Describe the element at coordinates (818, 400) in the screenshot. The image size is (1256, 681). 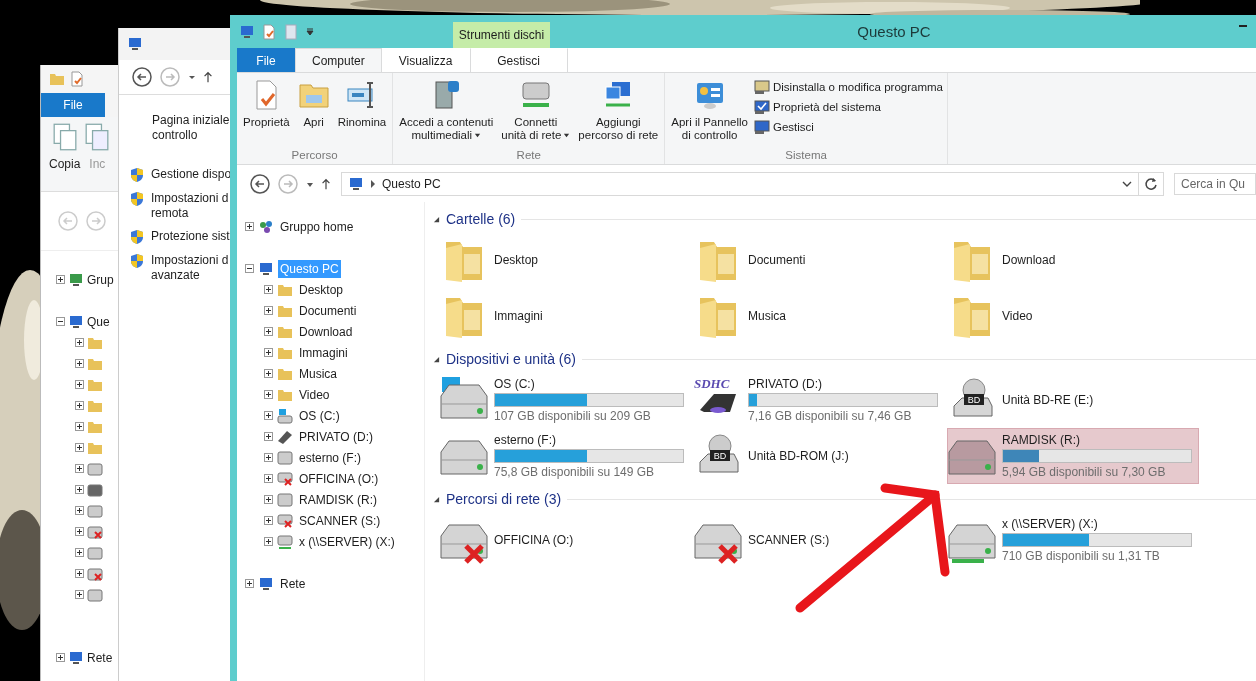
I see `drive-tile: SDHC PRIVATO (D:) 7,16 GB disponibili su 7,46 GB` at that location.